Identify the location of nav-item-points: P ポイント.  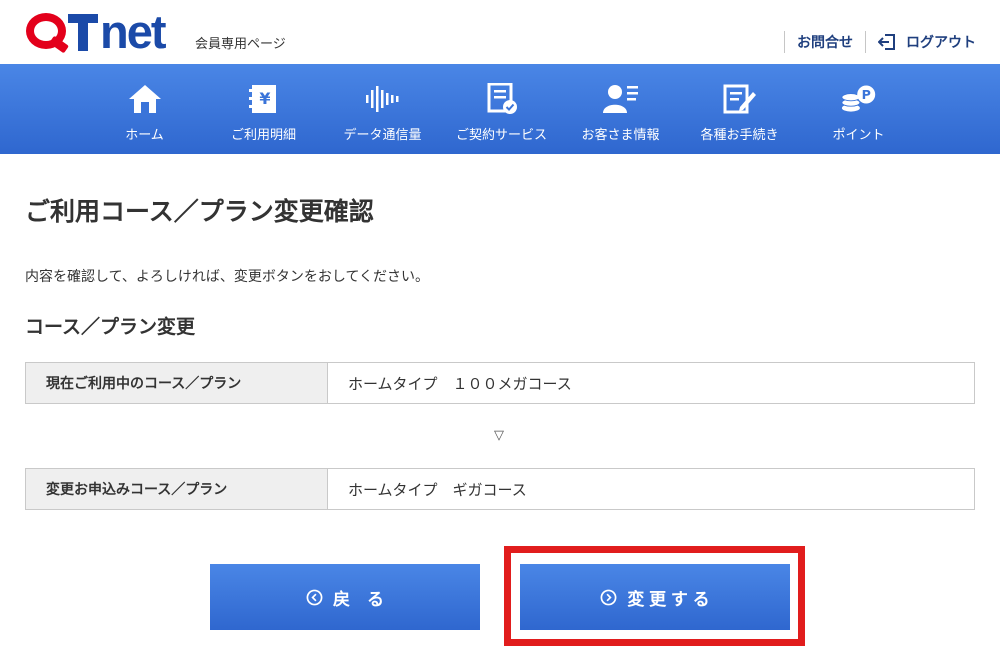
(858, 109).